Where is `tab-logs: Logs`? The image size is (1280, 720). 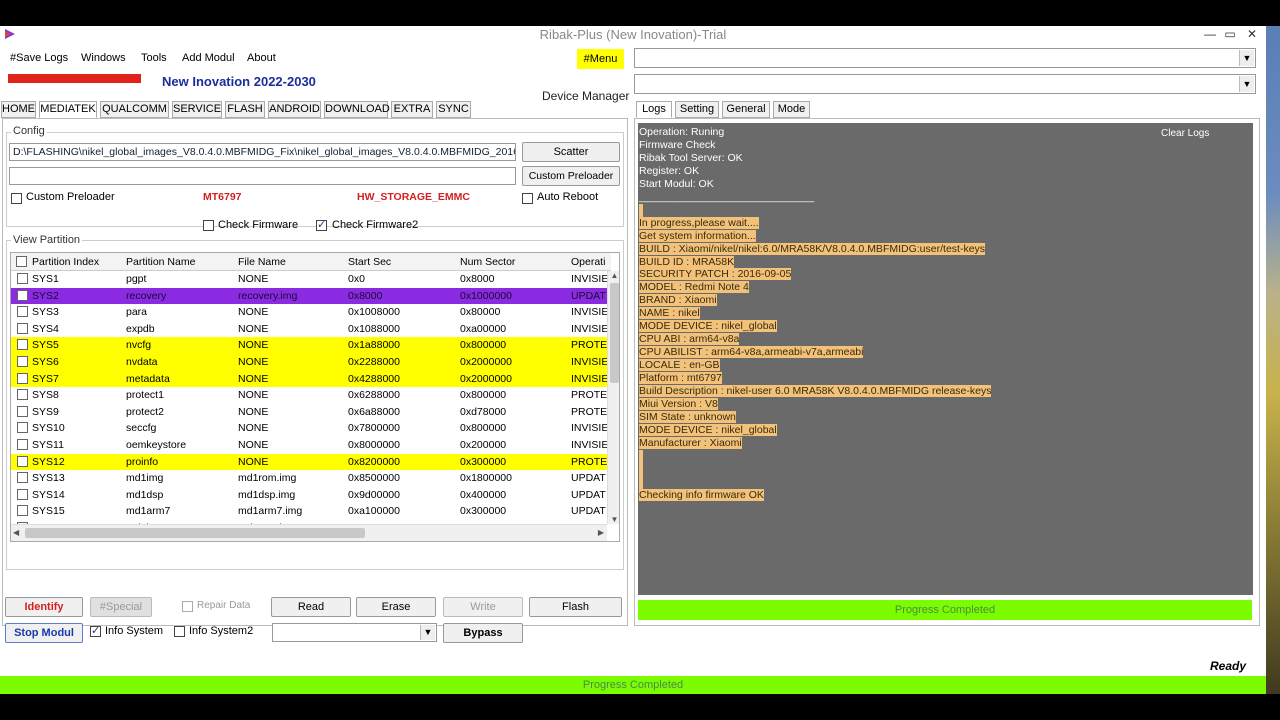 tab-logs: Logs is located at coordinates (654, 109).